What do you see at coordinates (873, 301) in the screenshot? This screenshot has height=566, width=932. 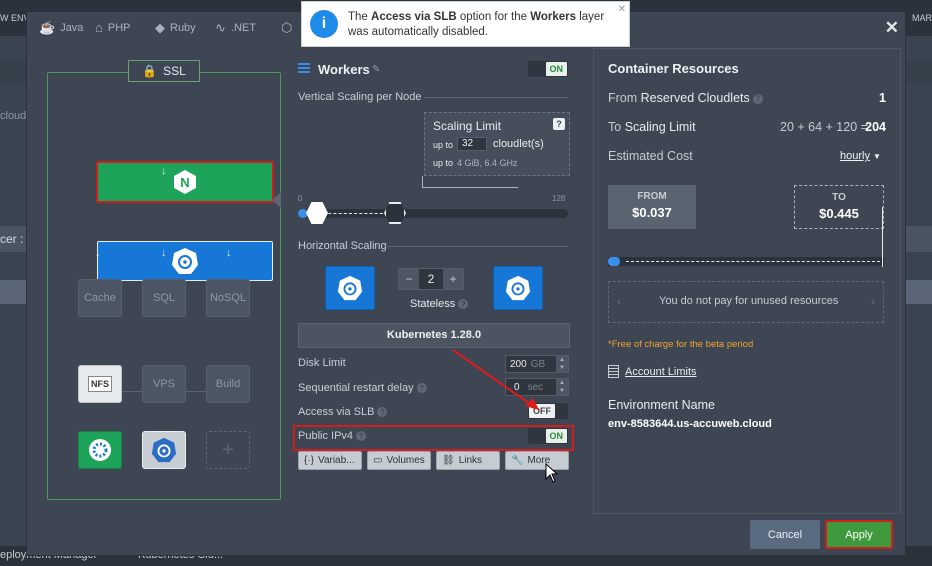 I see `chevron-right-icon: ›` at bounding box center [873, 301].